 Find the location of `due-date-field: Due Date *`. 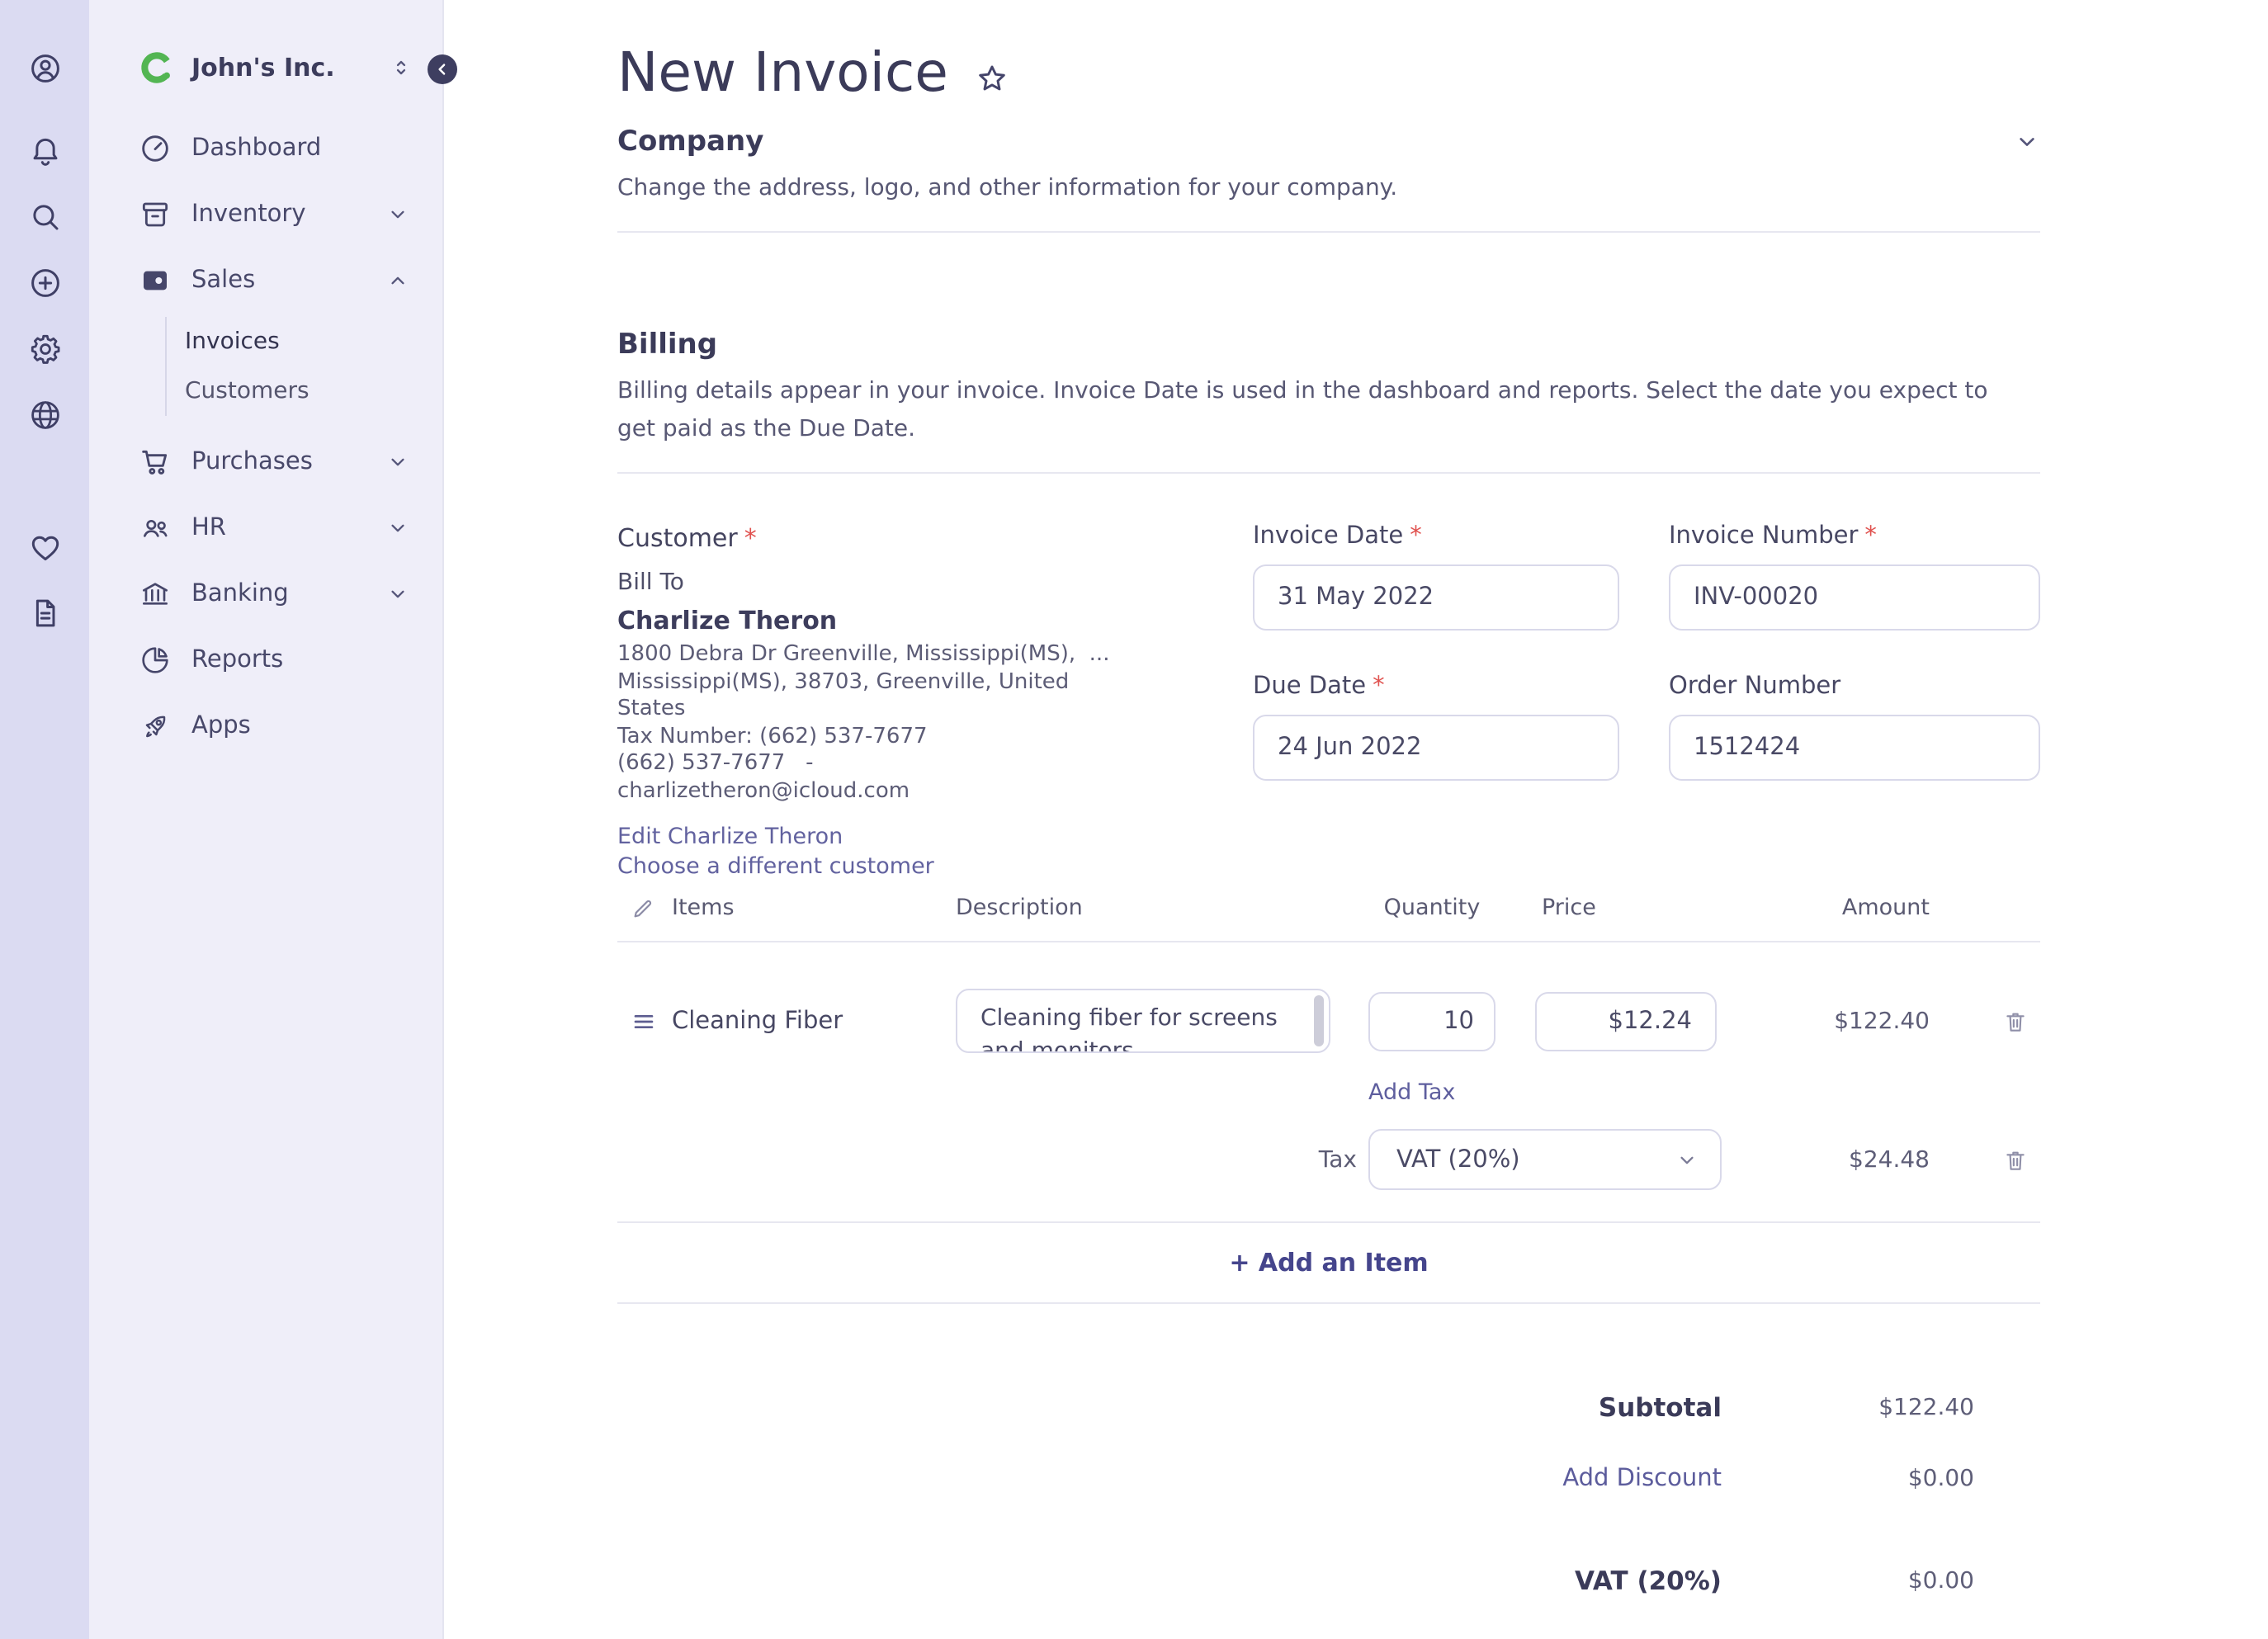

due-date-field: Due Date * is located at coordinates (1436, 727).